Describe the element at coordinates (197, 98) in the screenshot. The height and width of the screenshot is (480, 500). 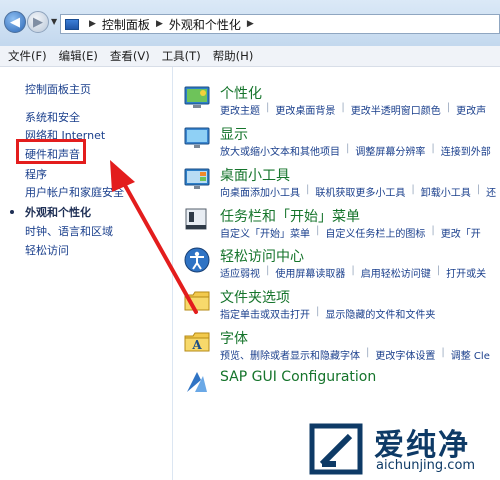
I see `personalization-icon` at that location.